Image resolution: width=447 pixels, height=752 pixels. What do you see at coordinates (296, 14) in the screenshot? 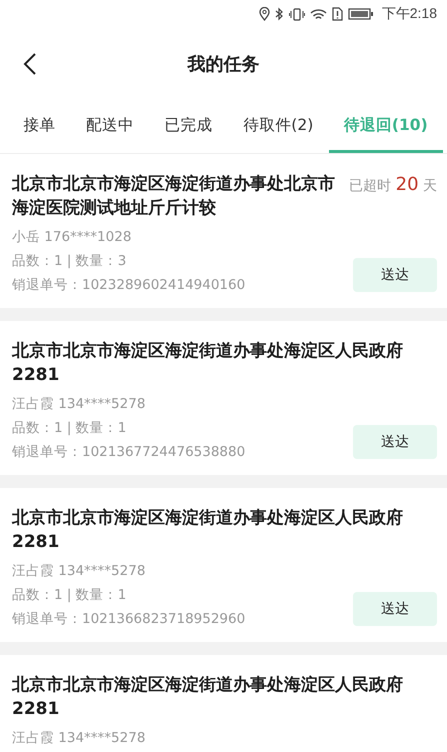
I see `vibrate-icon` at bounding box center [296, 14].